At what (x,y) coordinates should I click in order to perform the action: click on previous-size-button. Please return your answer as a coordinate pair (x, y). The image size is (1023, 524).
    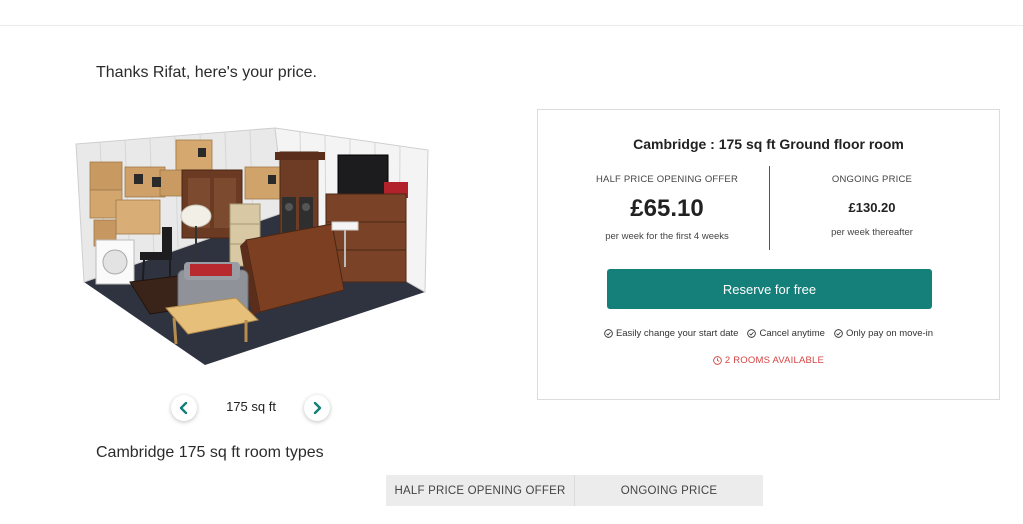
    Looking at the image, I should click on (184, 408).